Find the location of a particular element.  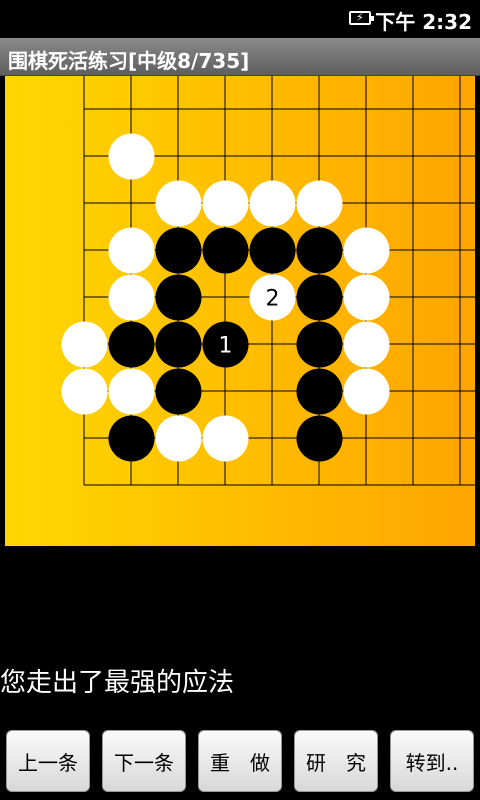

white-stone: 2 is located at coordinates (272, 297).